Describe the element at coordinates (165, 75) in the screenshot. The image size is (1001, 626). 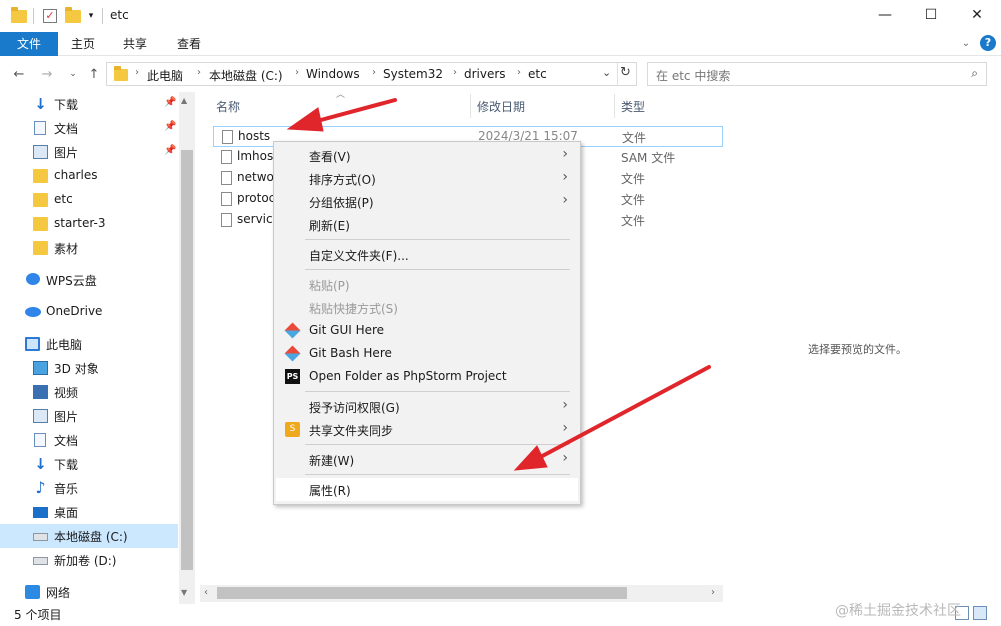
I see `breadcrumb-this-pc: 此电脑` at that location.